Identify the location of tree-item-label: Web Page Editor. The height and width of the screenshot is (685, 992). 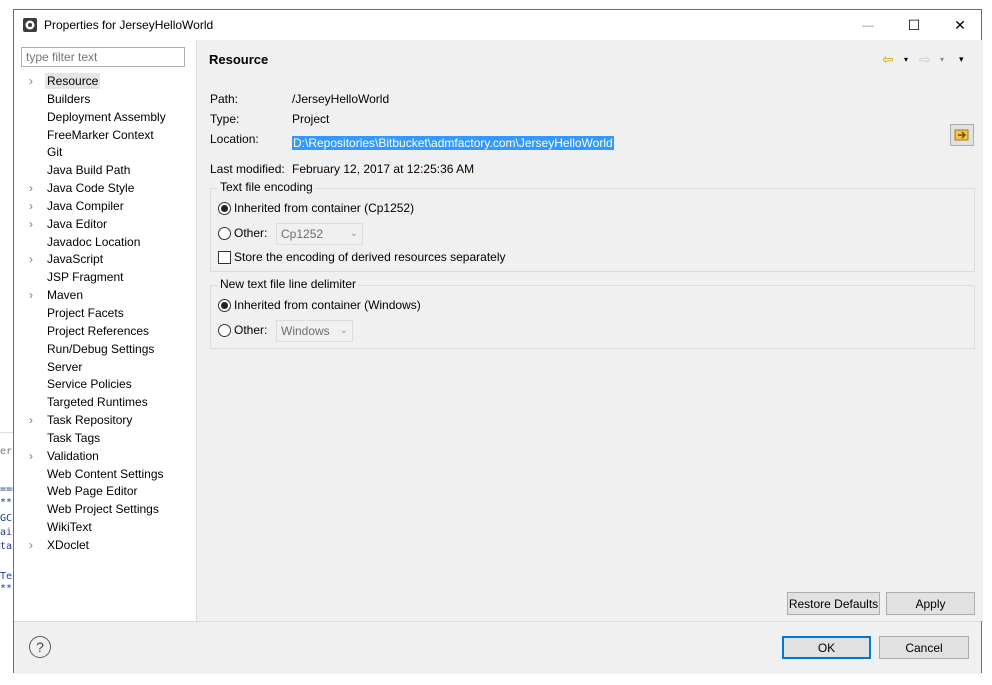
(92, 491).